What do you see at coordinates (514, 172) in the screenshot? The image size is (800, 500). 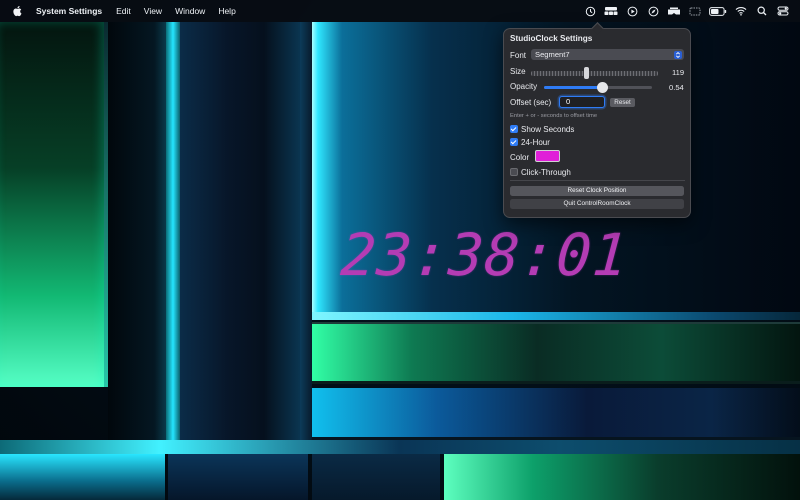 I see `click-through-checkbox` at bounding box center [514, 172].